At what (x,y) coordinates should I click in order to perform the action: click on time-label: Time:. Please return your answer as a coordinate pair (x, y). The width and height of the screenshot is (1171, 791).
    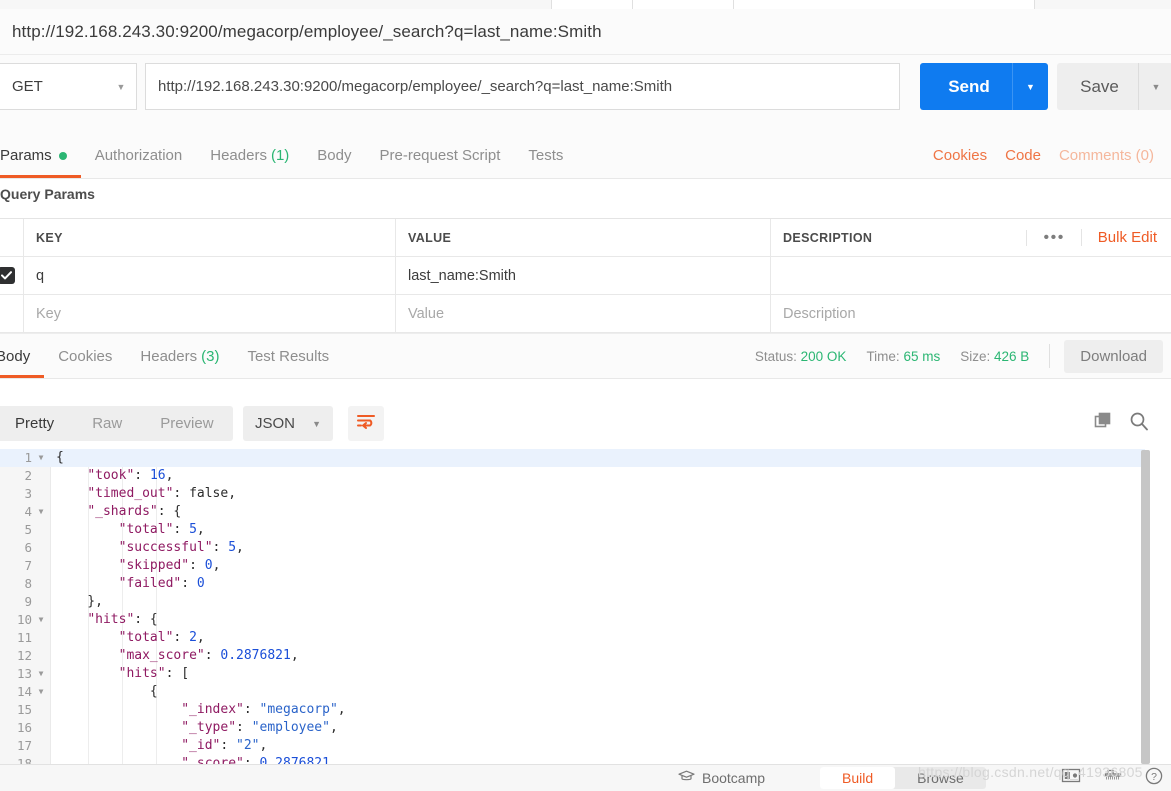
    Looking at the image, I should click on (883, 356).